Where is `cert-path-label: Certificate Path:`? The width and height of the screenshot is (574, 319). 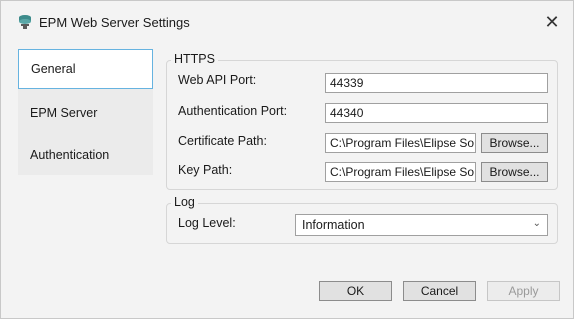
cert-path-label: Certificate Path: is located at coordinates (222, 141).